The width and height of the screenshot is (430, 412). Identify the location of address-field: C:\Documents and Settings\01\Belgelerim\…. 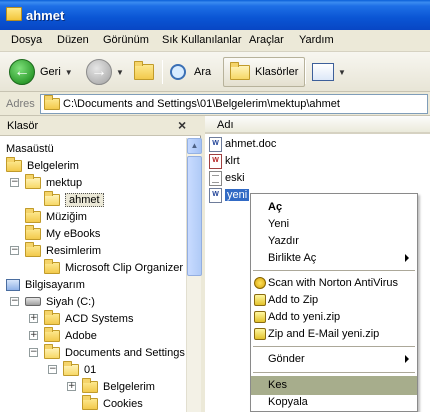
(234, 104).